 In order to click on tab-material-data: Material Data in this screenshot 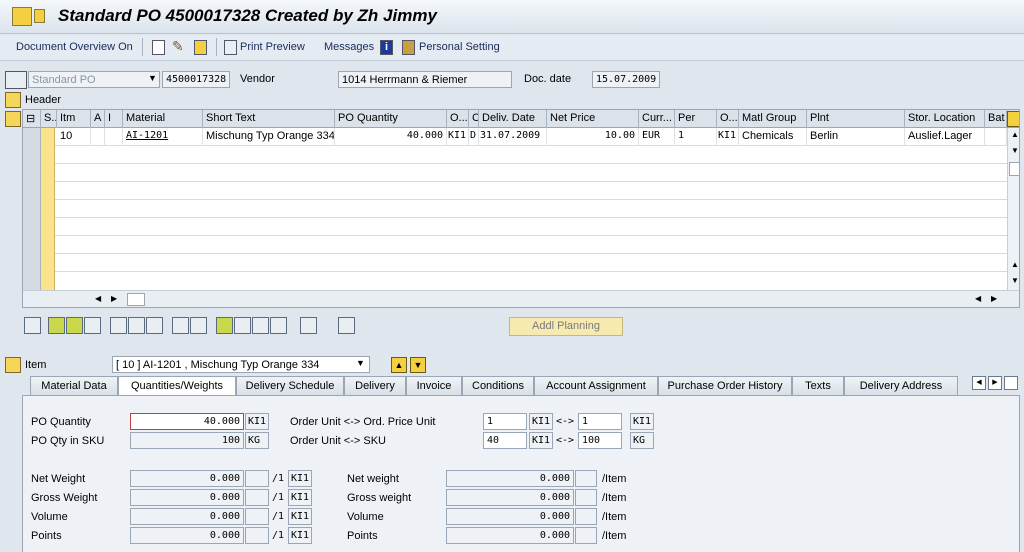, I will do `click(74, 385)`.